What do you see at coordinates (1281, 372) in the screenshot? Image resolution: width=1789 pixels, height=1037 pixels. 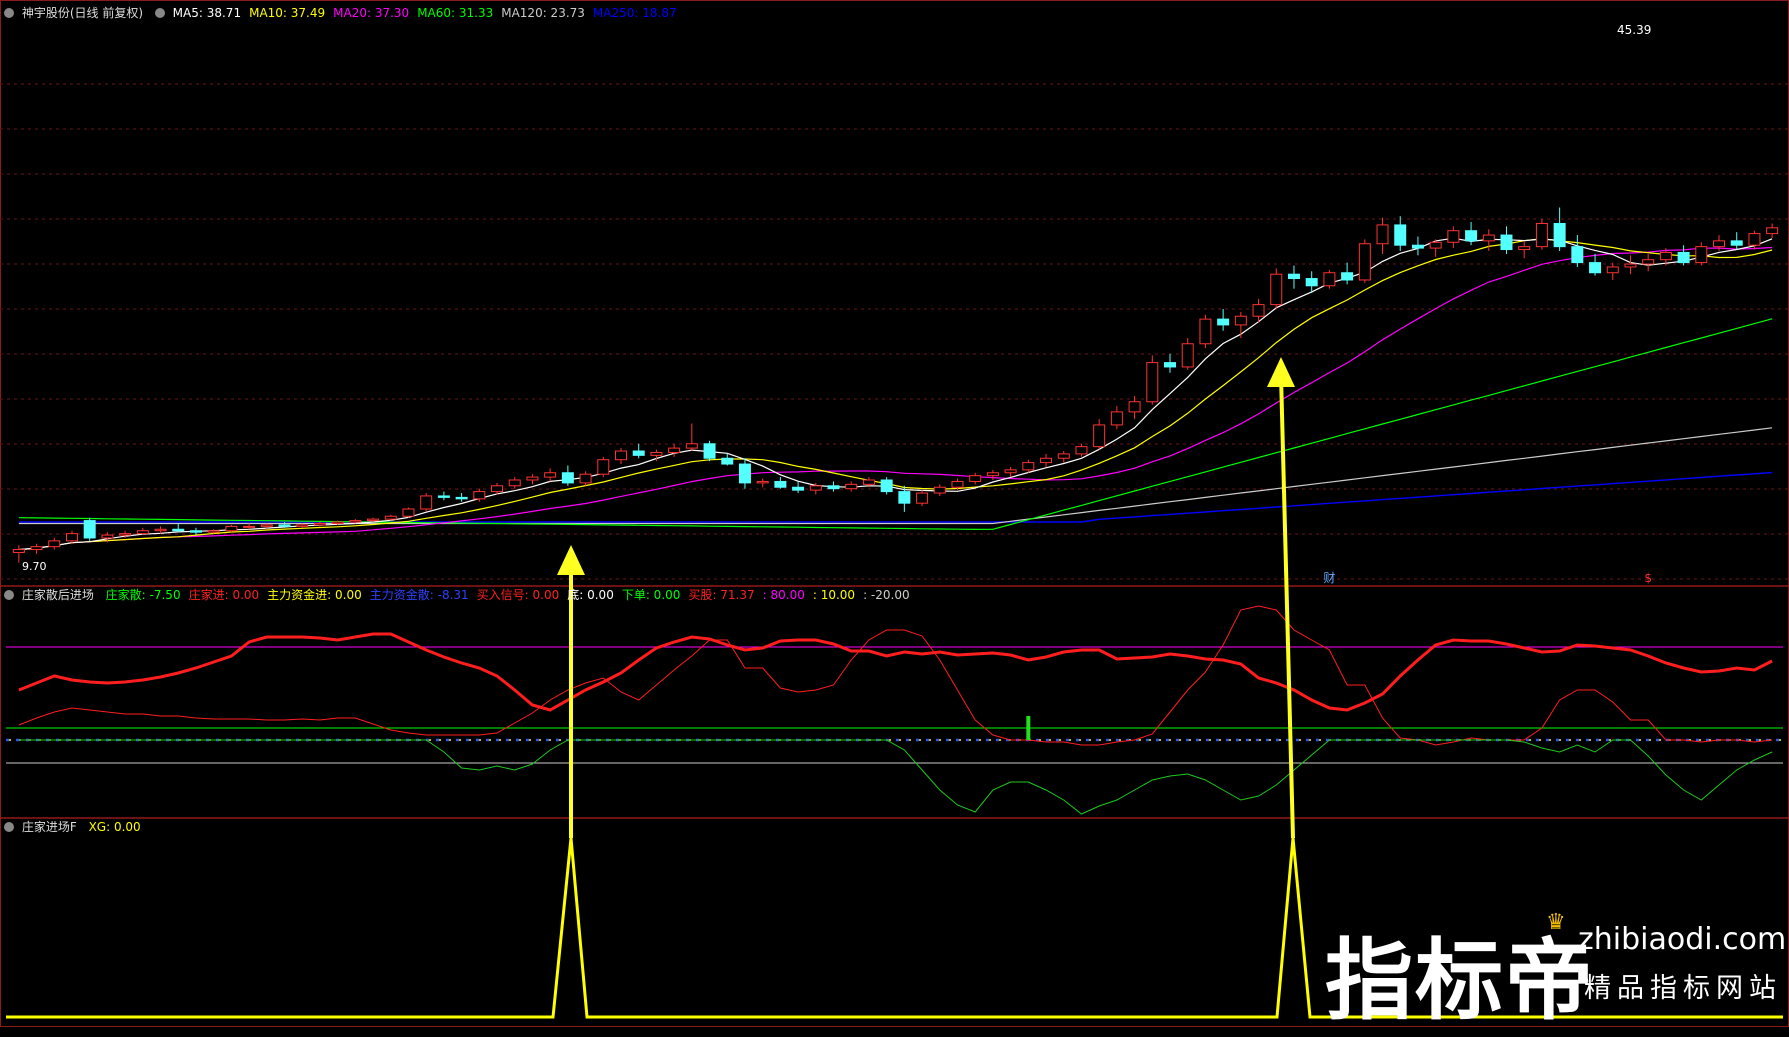 I see `arrow-right-head` at bounding box center [1281, 372].